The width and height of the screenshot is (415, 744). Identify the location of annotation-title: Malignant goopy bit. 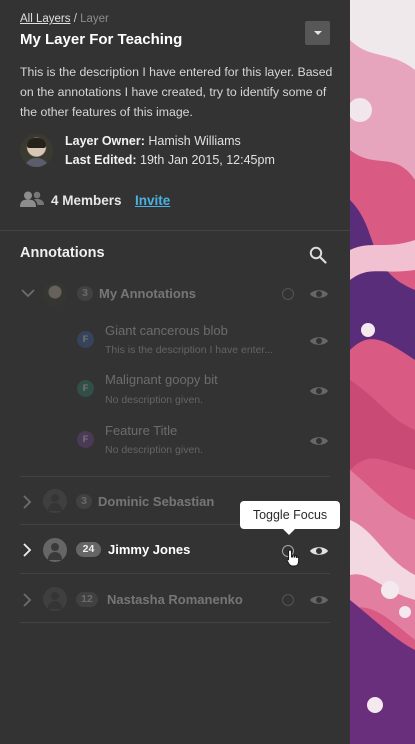
(161, 379).